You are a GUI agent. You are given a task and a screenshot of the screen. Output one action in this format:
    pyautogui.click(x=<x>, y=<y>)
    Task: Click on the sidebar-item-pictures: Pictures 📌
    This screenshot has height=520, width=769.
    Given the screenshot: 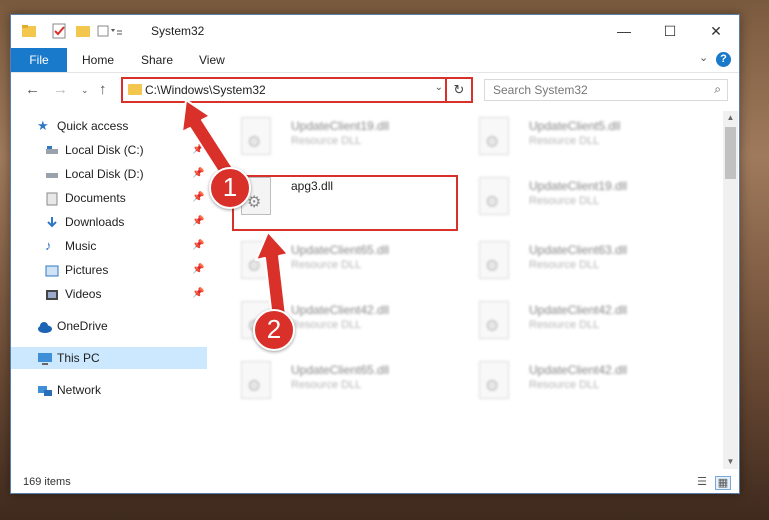 What is the action you would take?
    pyautogui.click(x=109, y=270)
    